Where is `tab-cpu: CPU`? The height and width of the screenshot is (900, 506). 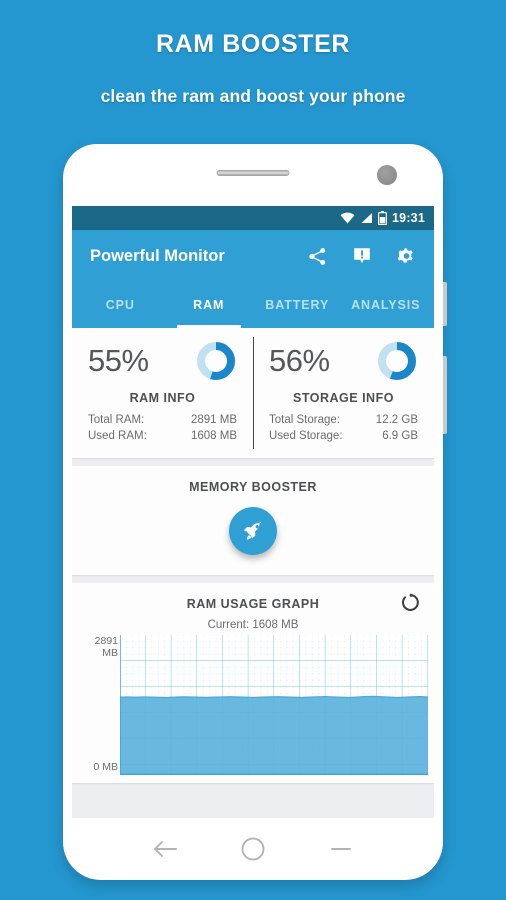 tab-cpu: CPU is located at coordinates (120, 305).